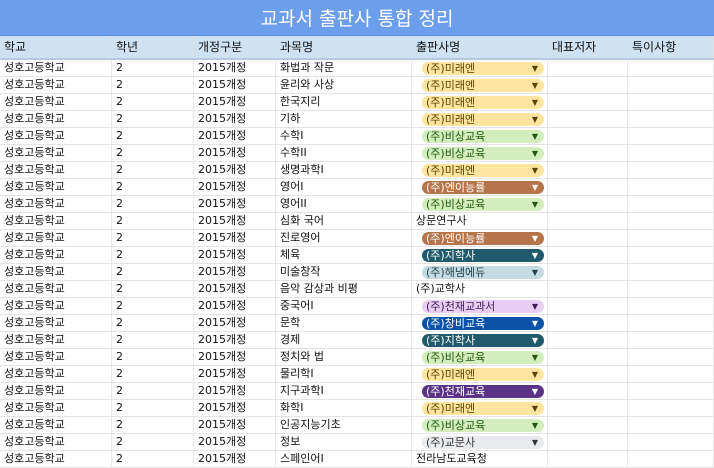 Image resolution: width=714 pixels, height=468 pixels. I want to click on publisher-dropdown-chip: (주)천재교육 ▼, so click(483, 391).